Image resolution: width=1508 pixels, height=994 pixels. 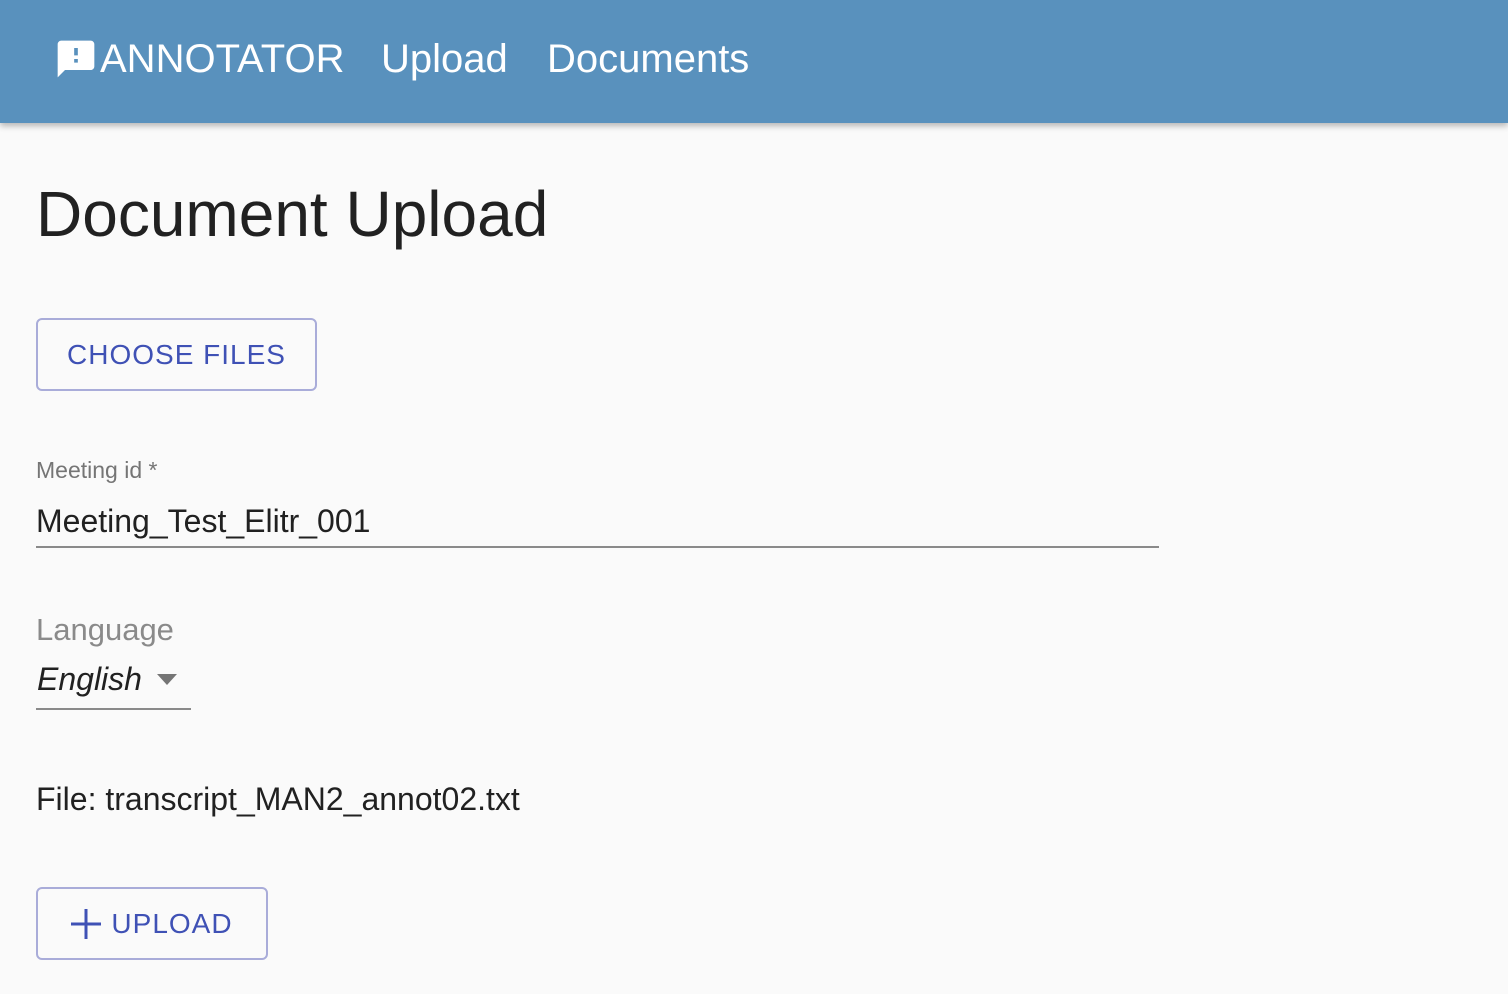 What do you see at coordinates (105, 629) in the screenshot?
I see `language-label: Language` at bounding box center [105, 629].